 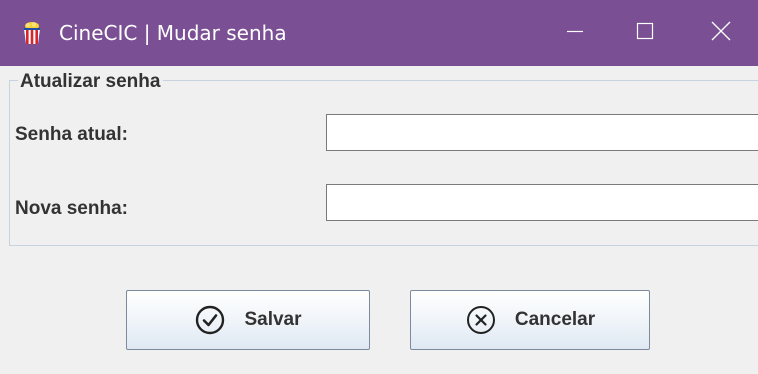 I want to click on cancel-button-label: Cancelar, so click(x=555, y=319).